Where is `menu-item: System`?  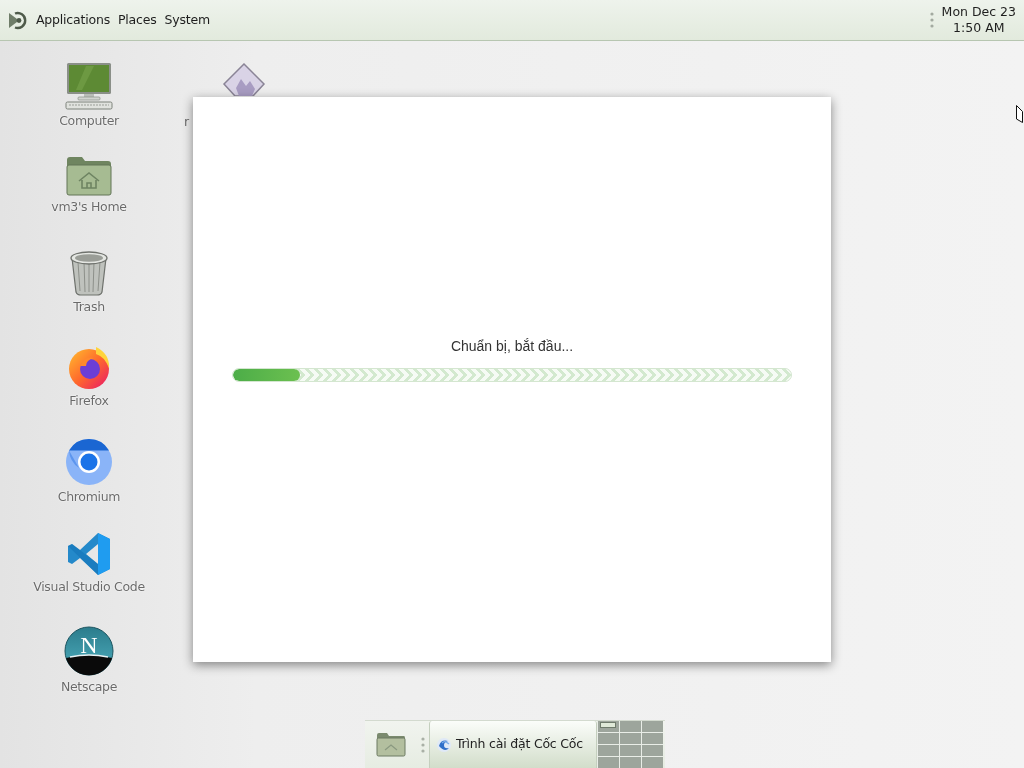
menu-item: System is located at coordinates (187, 20).